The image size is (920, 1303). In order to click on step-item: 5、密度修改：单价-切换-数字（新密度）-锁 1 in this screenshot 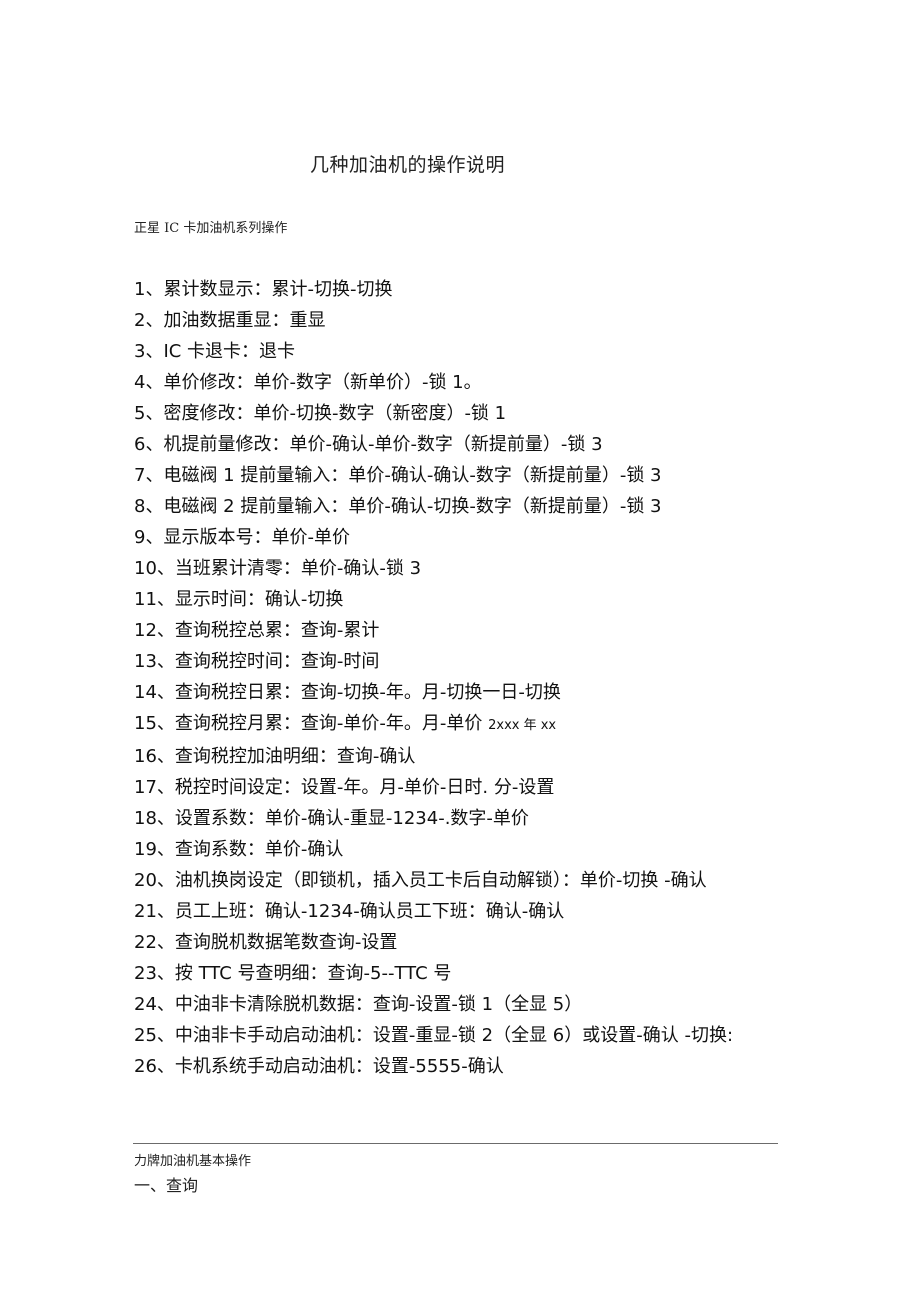, I will do `click(444, 413)`.